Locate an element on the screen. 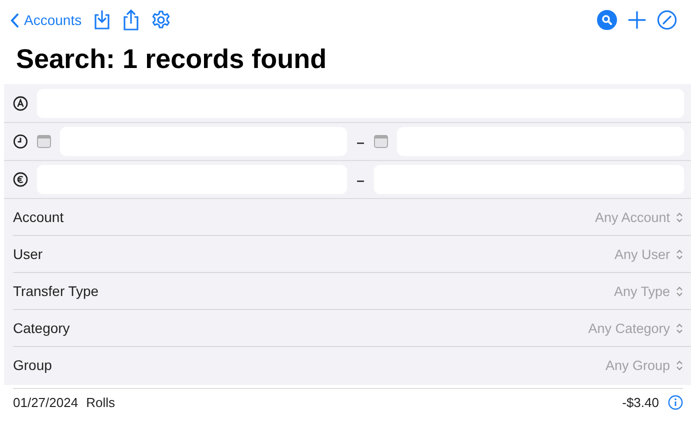 This screenshot has width=691, height=421. calendar-icon is located at coordinates (381, 141).